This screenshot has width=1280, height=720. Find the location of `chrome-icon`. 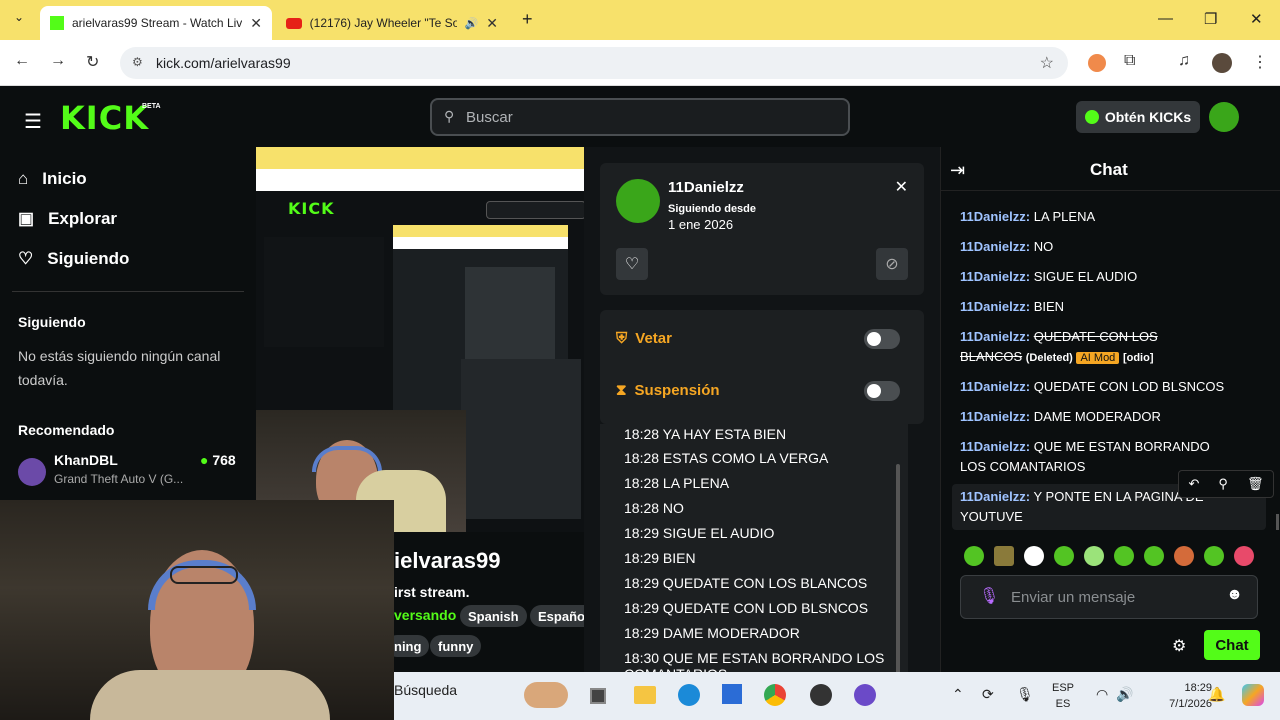

chrome-icon is located at coordinates (775, 695).